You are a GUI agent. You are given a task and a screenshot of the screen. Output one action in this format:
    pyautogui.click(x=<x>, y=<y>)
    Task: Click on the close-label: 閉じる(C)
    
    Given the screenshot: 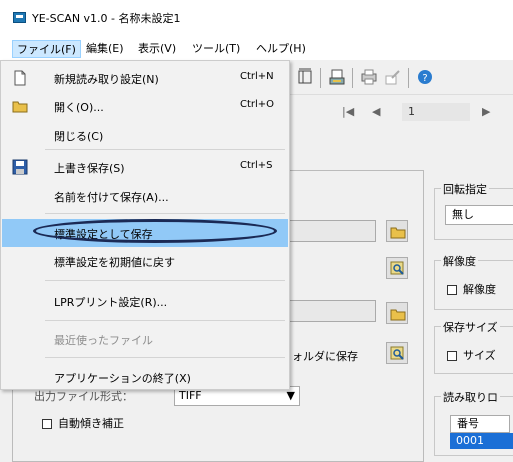 What is the action you would take?
    pyautogui.click(x=79, y=136)
    